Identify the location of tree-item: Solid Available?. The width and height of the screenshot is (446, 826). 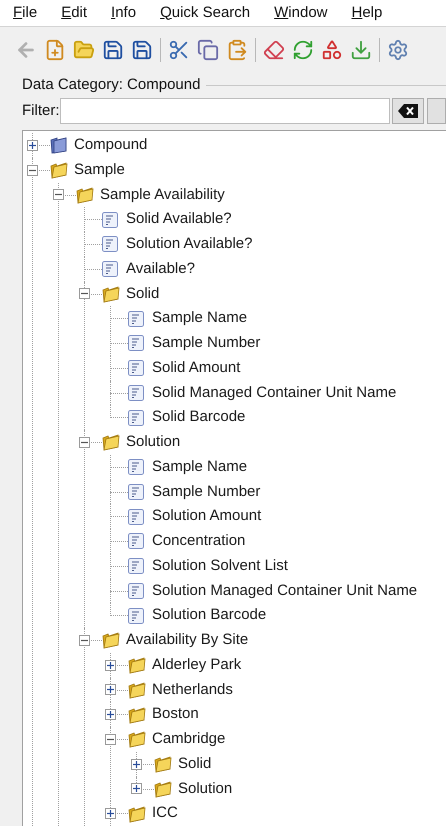
(179, 219).